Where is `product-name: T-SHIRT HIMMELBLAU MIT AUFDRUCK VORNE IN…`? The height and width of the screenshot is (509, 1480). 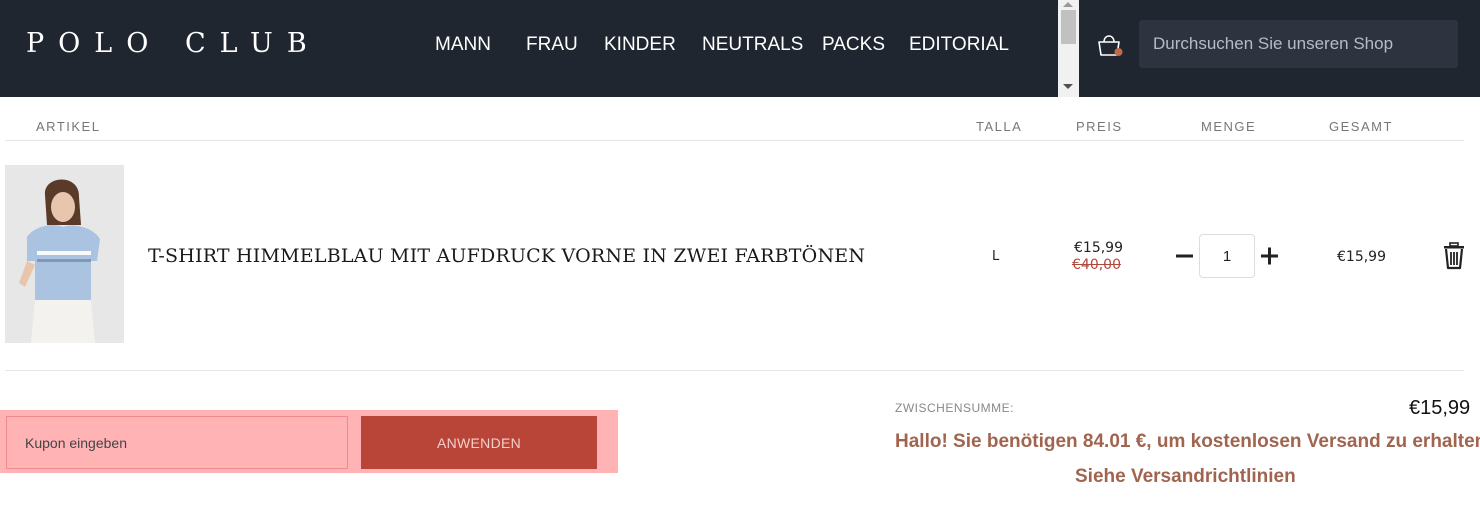
product-name: T-SHIRT HIMMELBLAU MIT AUFDRUCK VORNE IN… is located at coordinates (506, 256).